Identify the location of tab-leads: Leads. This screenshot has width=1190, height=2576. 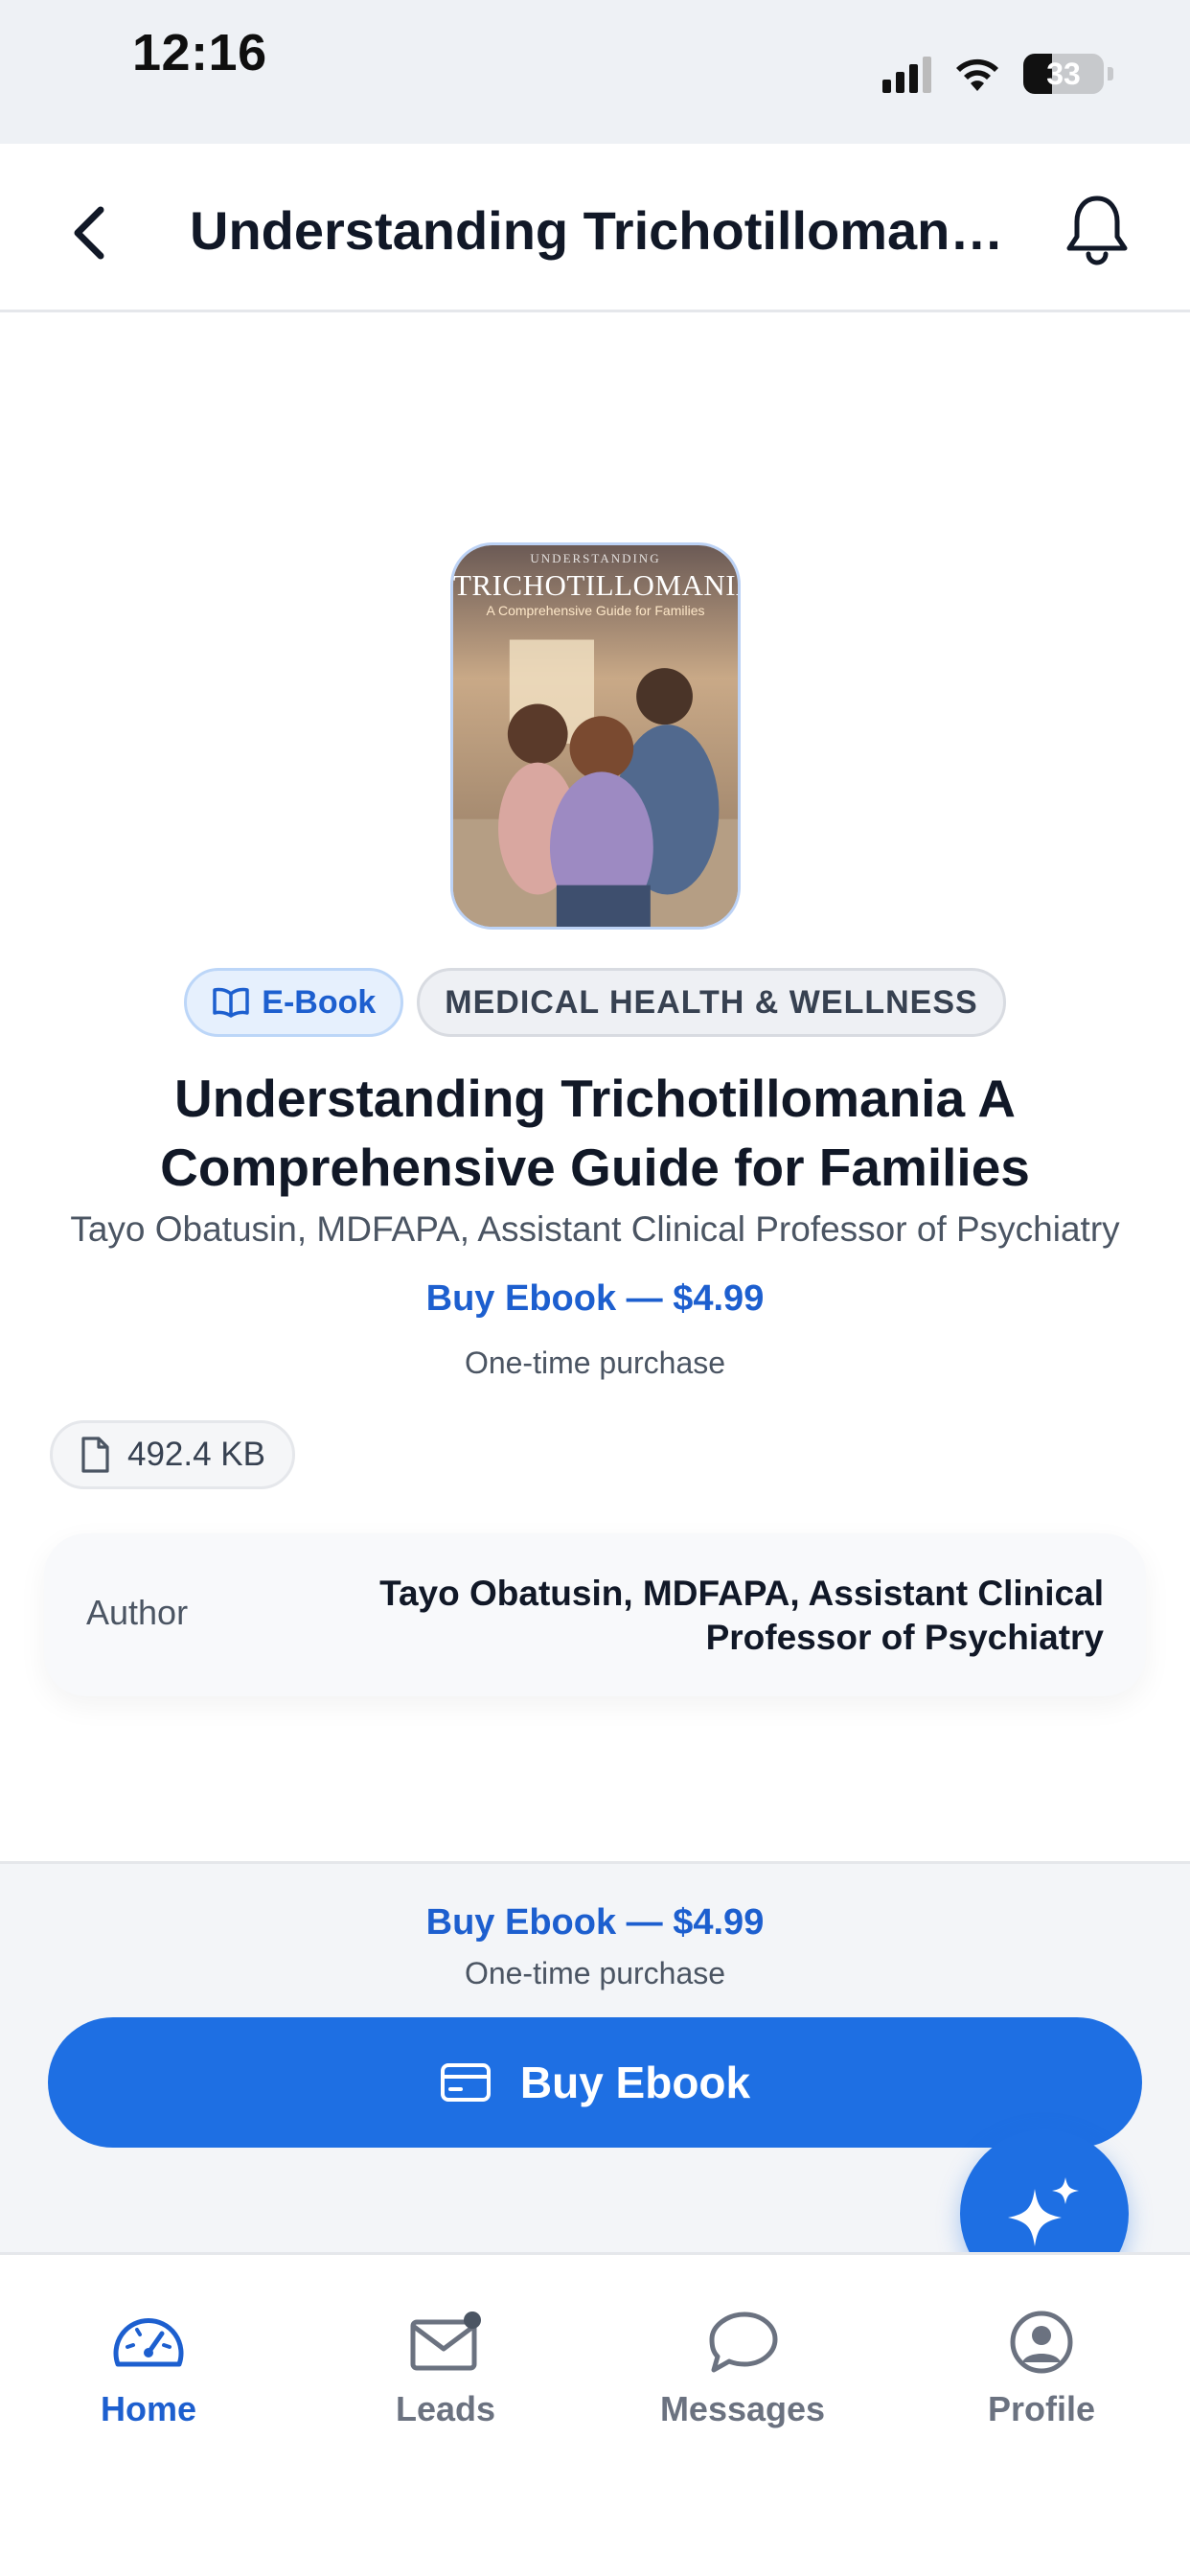
(445, 2369).